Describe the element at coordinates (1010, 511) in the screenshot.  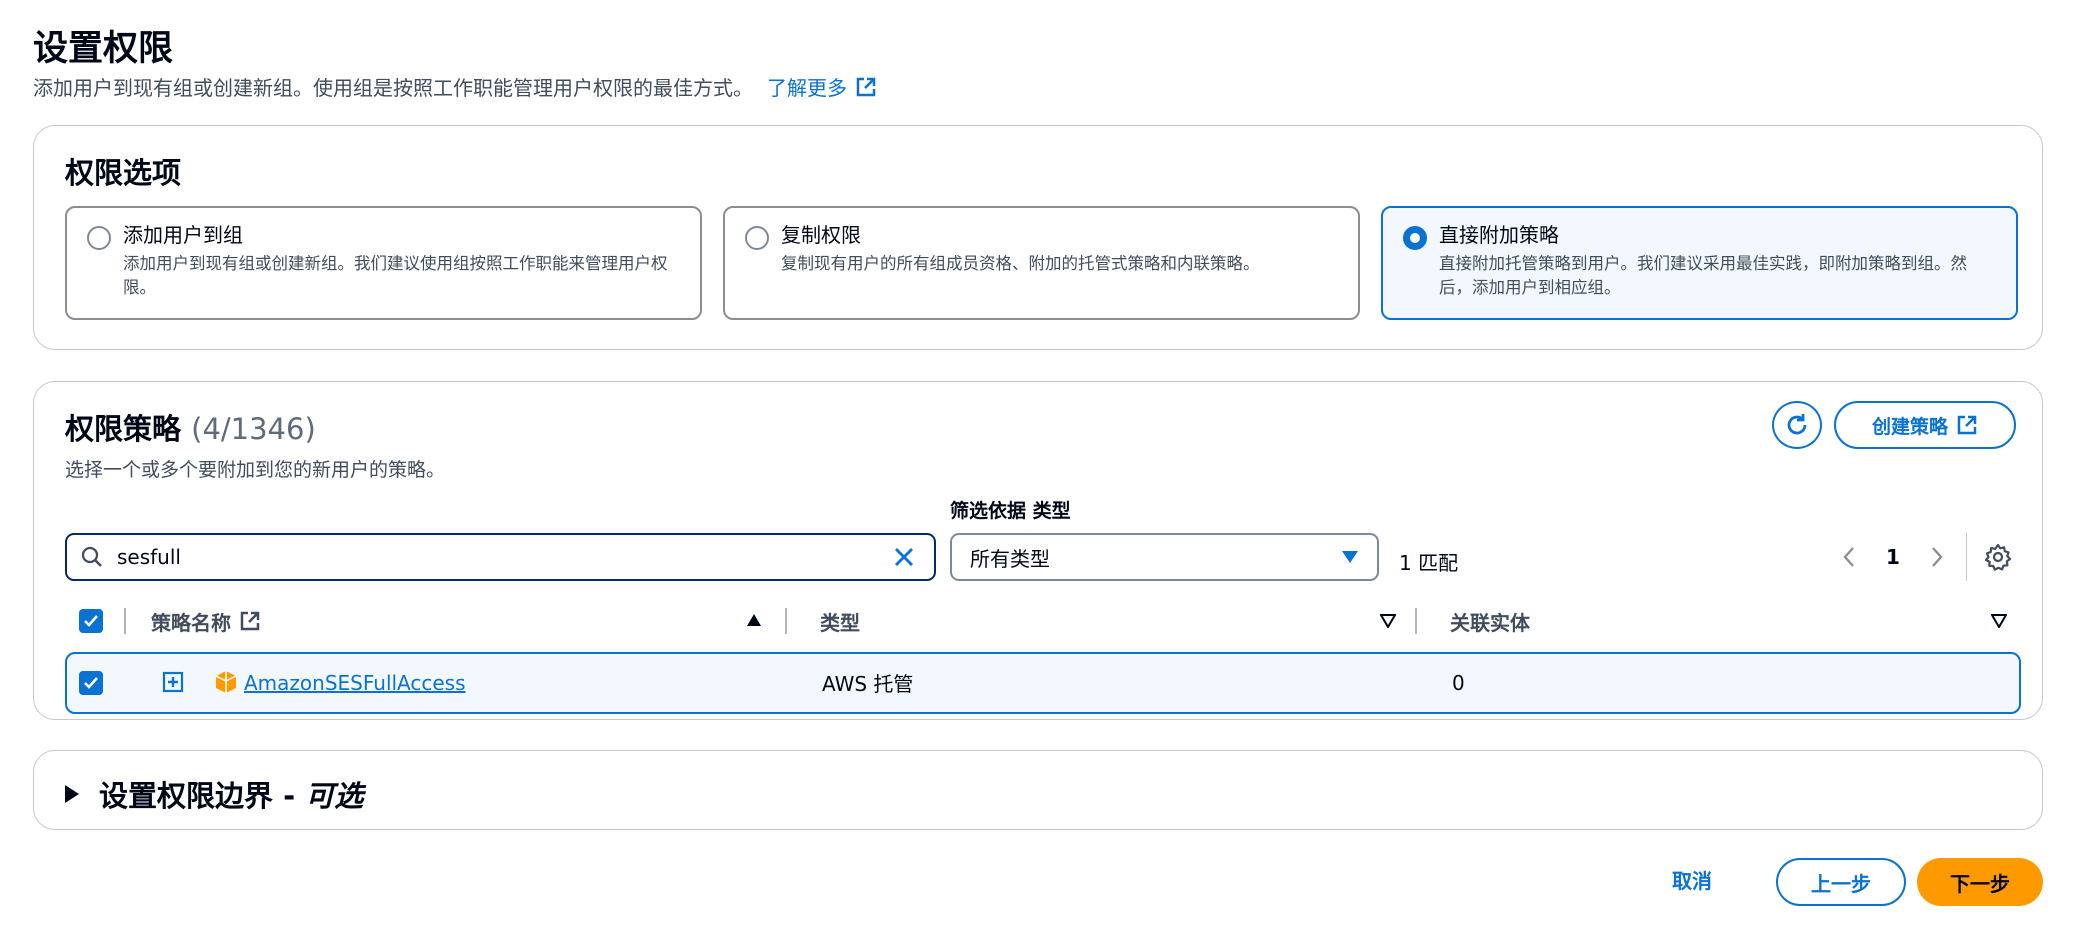
I see `filter-label: 筛选依据 类型` at that location.